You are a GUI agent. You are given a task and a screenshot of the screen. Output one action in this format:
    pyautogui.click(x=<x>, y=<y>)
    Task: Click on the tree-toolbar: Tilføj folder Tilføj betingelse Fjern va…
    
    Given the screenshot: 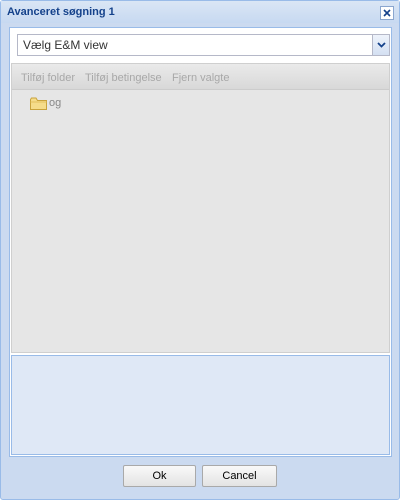 What is the action you would take?
    pyautogui.click(x=200, y=77)
    